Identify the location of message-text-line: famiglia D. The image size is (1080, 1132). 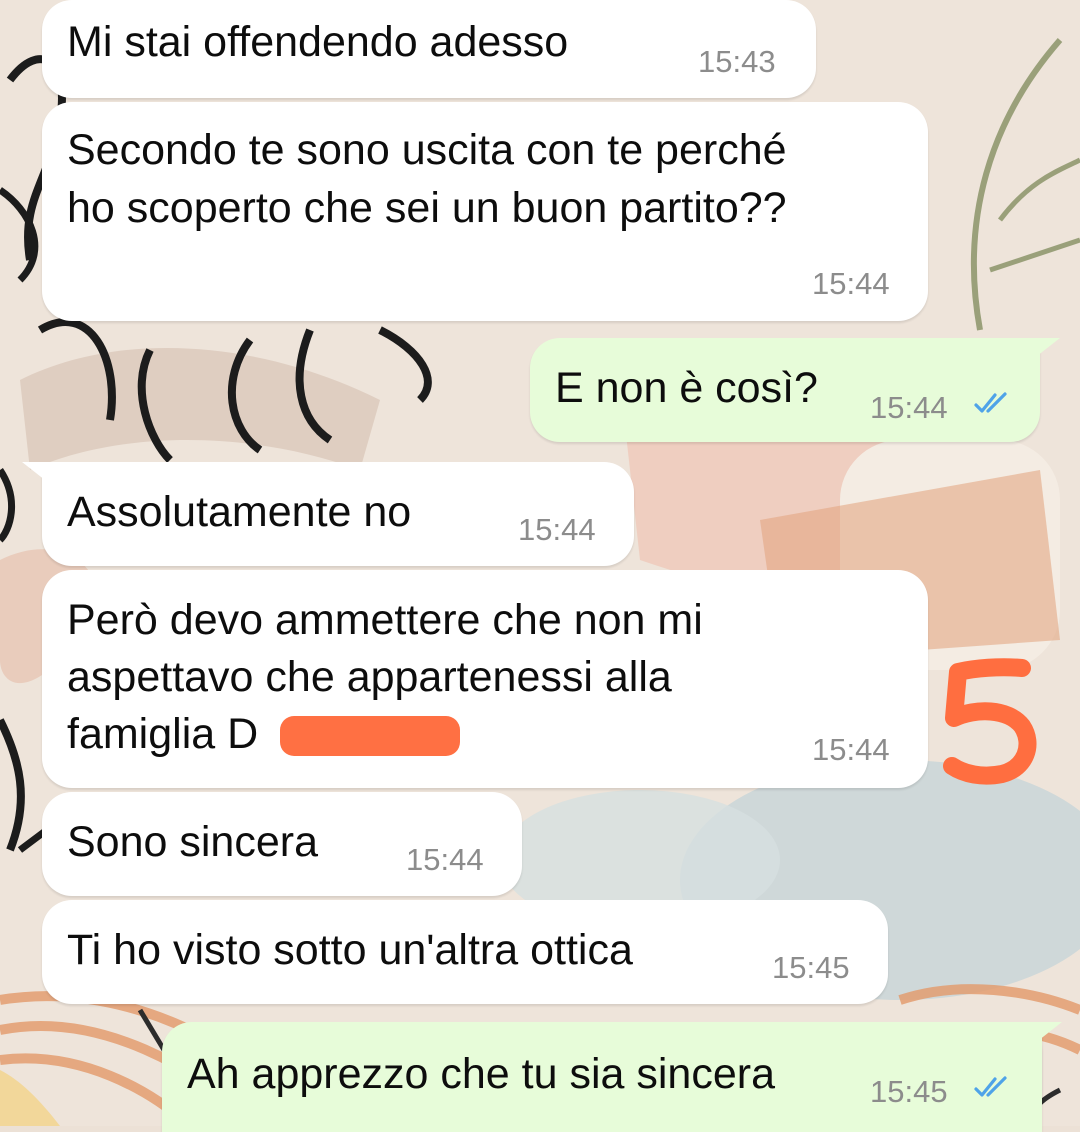
(163, 734).